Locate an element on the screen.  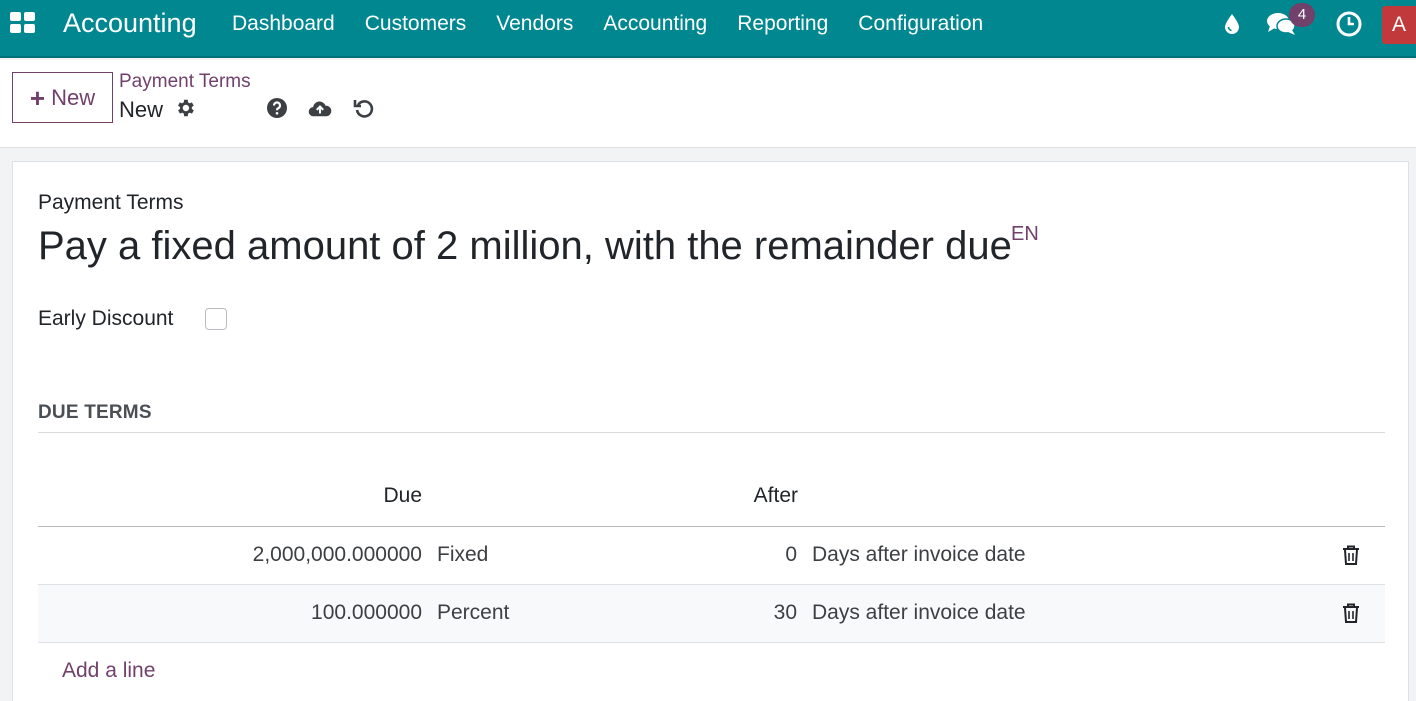
after-days-cell: 0 is located at coordinates (747, 555).